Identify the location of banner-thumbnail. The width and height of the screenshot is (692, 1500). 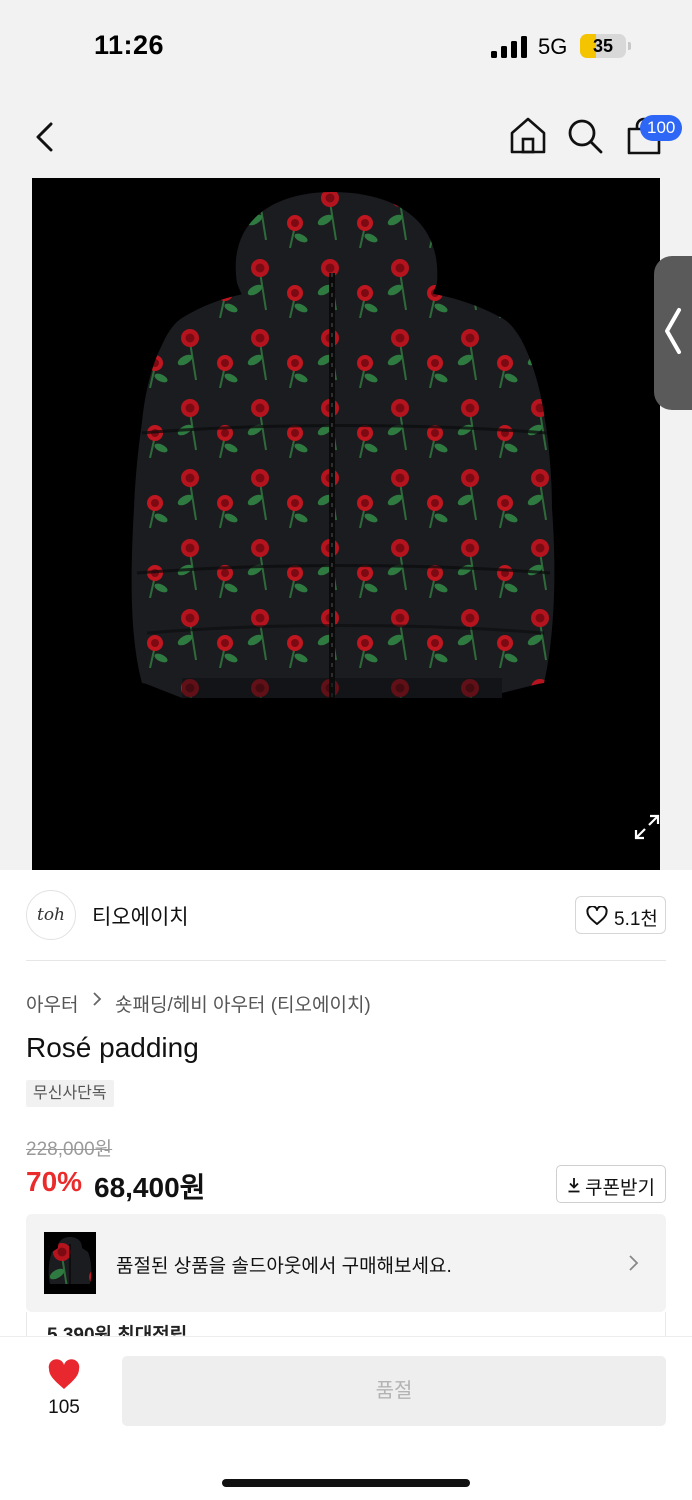
(70, 1263).